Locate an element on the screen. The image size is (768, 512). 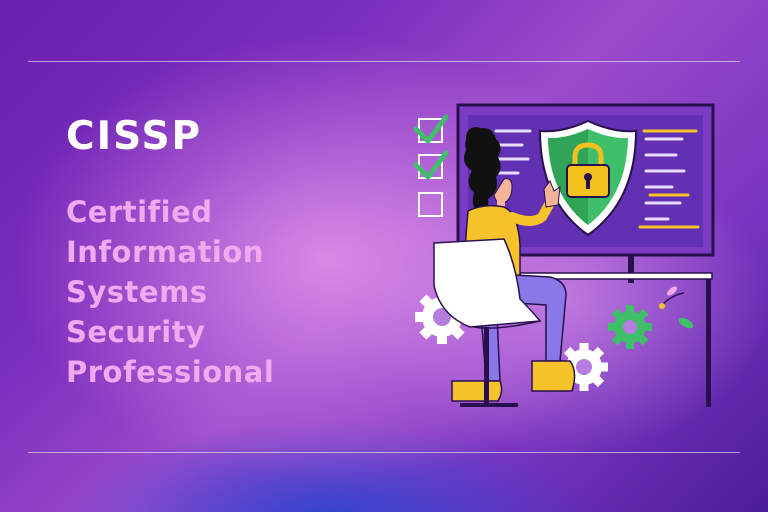
checklist is located at coordinates (431, 165).